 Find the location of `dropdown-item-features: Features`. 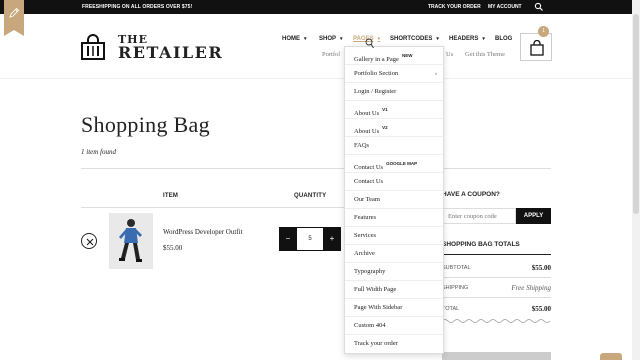

dropdown-item-features: Features is located at coordinates (394, 218).